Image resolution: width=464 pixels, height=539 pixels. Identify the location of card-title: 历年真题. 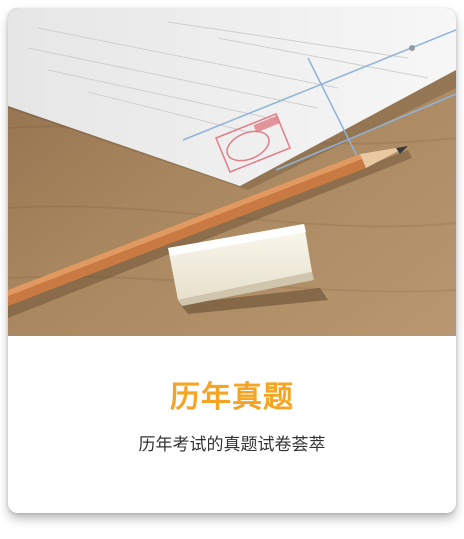
(232, 397).